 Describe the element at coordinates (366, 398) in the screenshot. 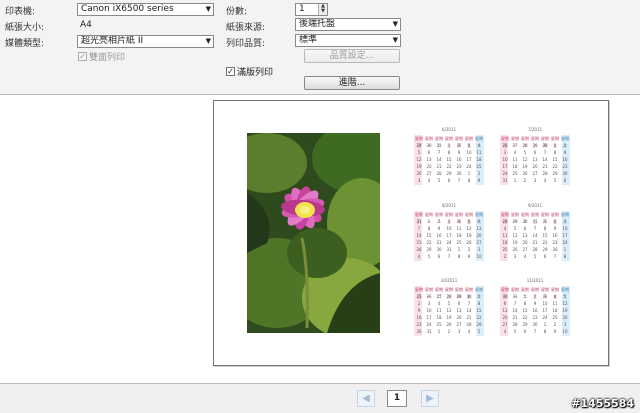

I see `prev-page-button: ◀` at that location.